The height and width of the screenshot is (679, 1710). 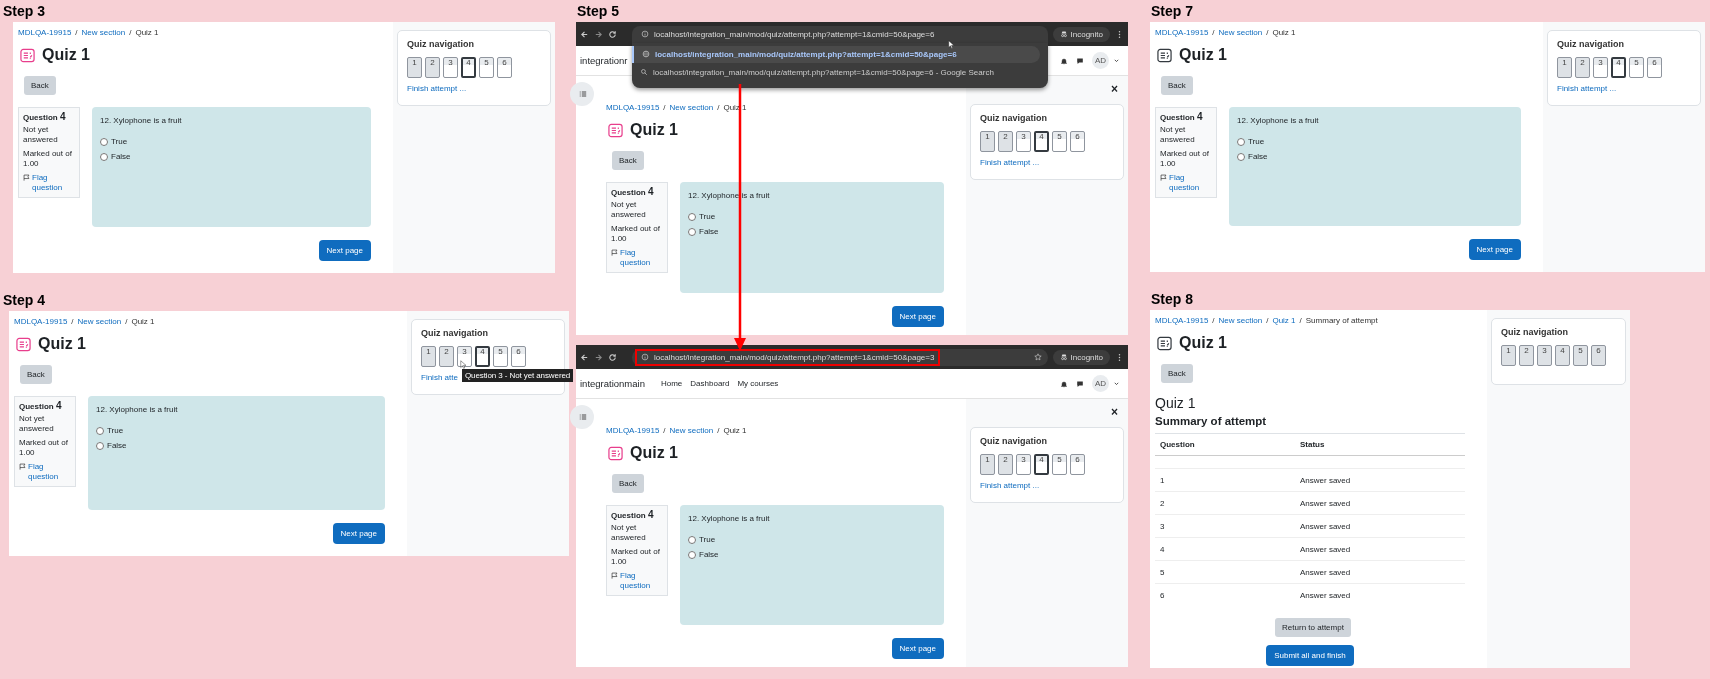 What do you see at coordinates (1116, 60) in the screenshot?
I see `caret-icon` at bounding box center [1116, 60].